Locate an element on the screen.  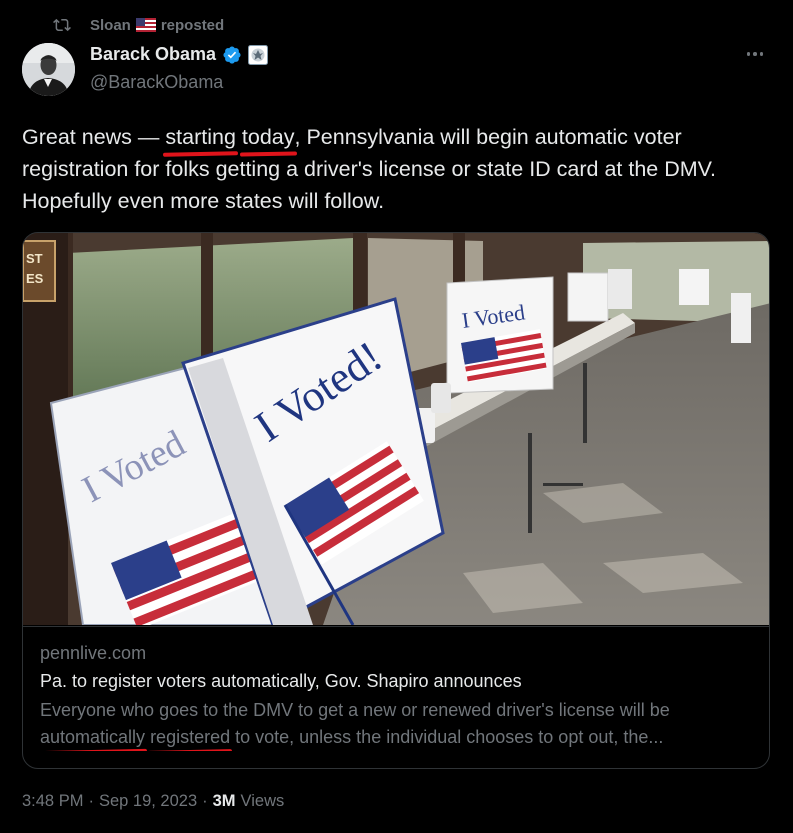
more-options-icon is located at coordinates (755, 54).